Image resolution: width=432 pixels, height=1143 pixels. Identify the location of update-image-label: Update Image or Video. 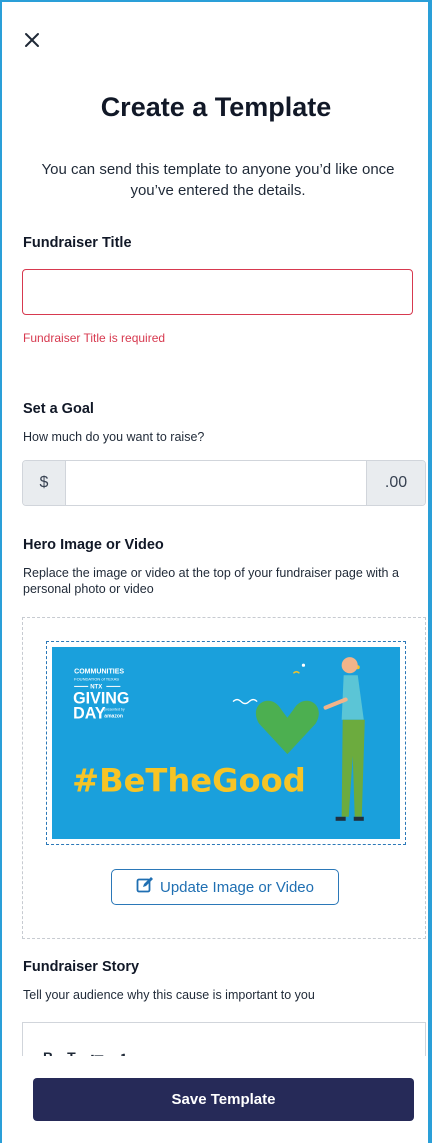
(237, 887).